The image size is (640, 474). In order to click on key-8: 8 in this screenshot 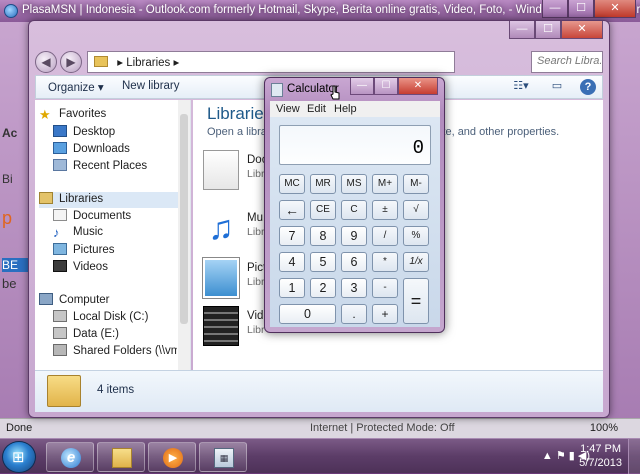, I will do `click(323, 236)`.